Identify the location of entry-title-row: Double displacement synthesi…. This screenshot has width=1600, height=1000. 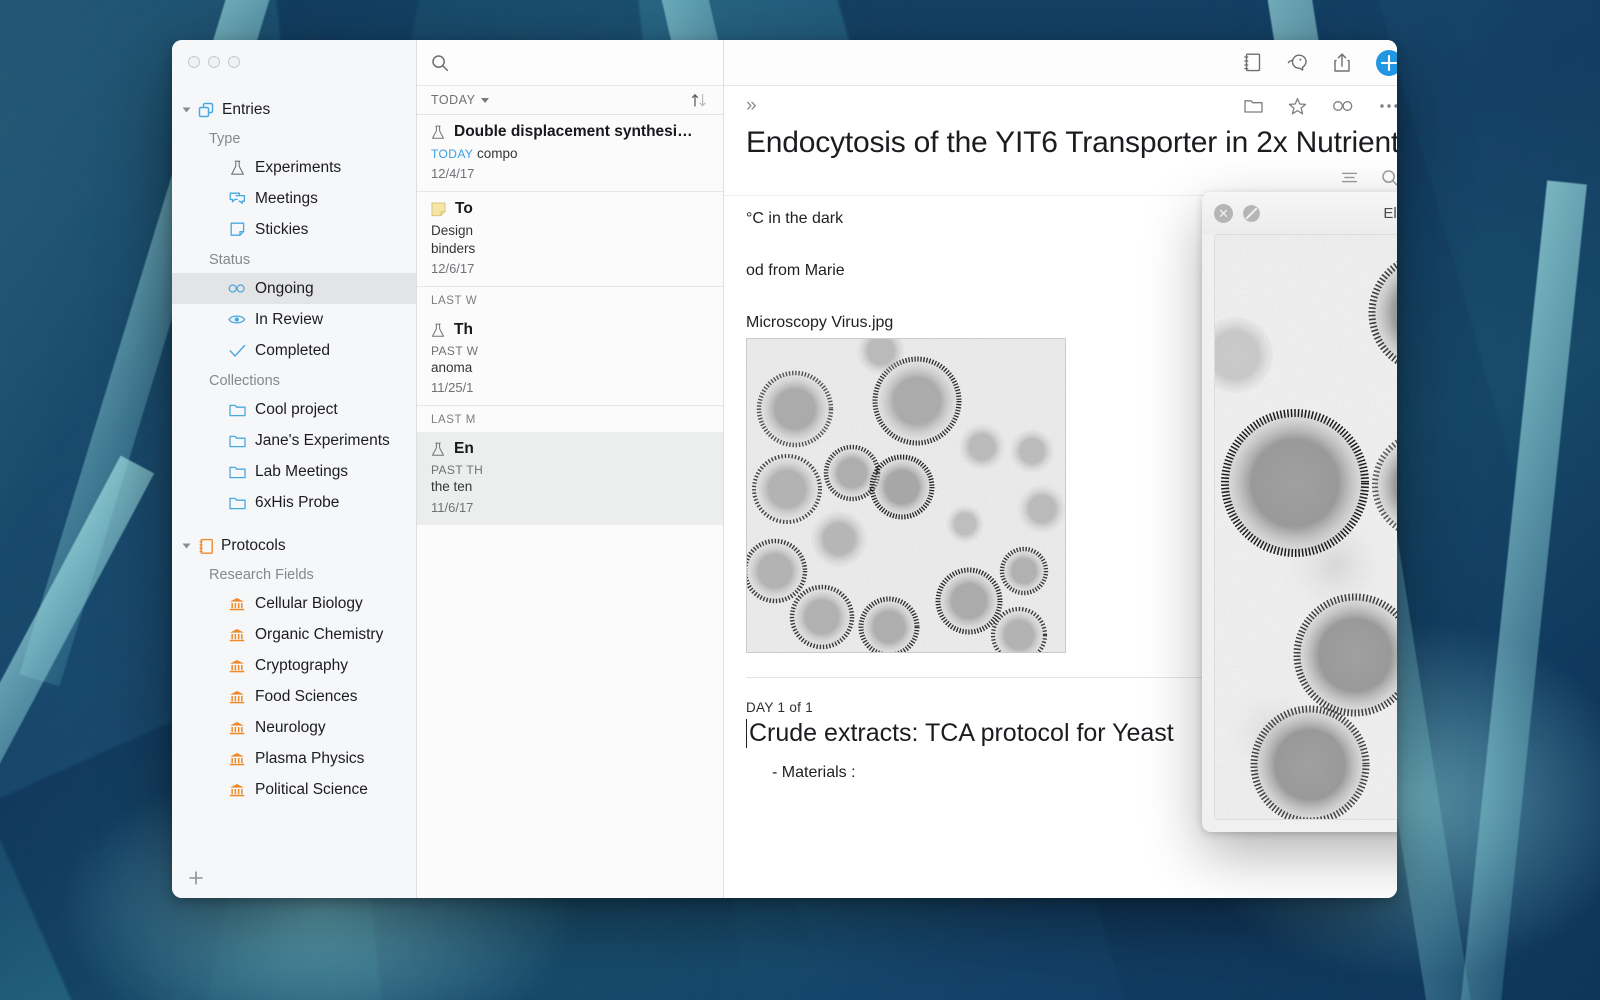
(570, 132).